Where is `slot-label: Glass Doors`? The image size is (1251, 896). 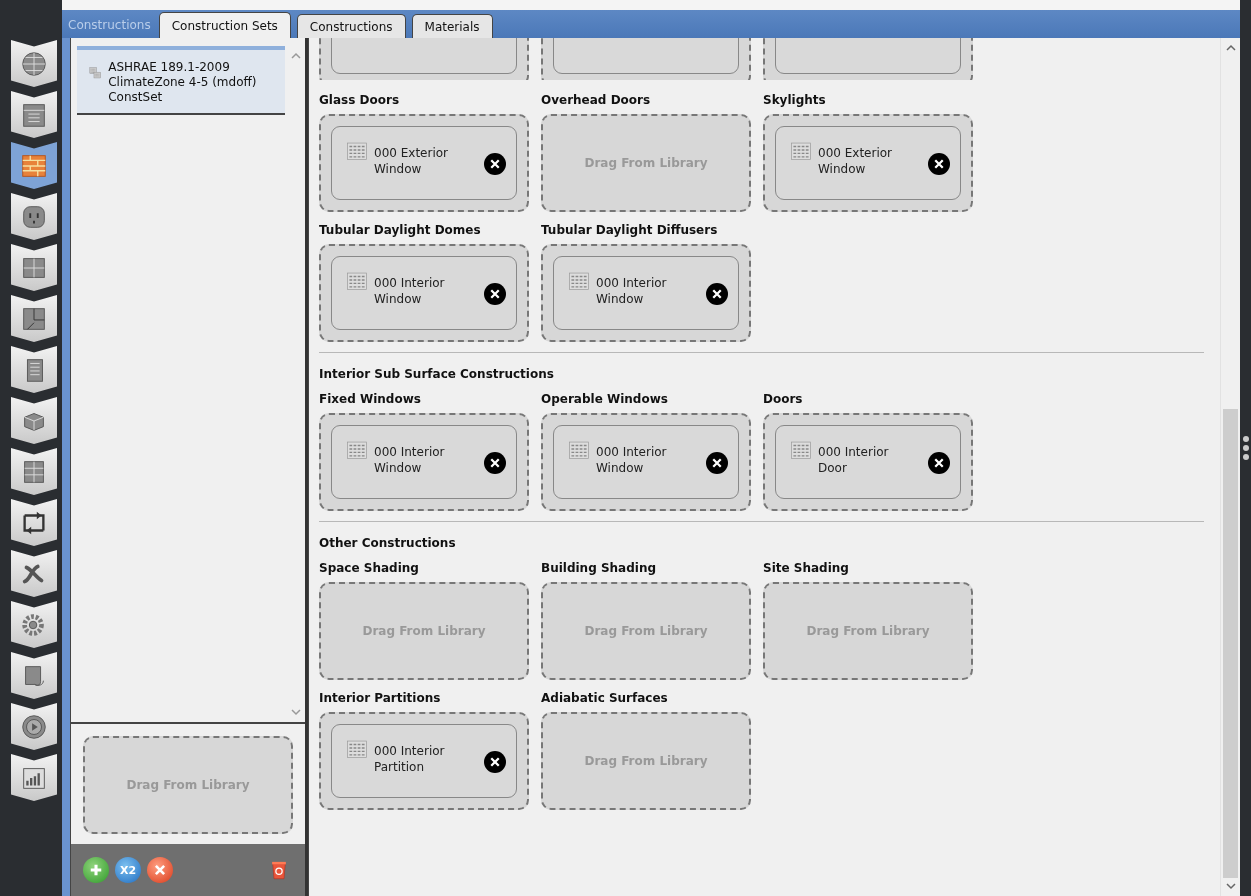 slot-label: Glass Doors is located at coordinates (360, 100).